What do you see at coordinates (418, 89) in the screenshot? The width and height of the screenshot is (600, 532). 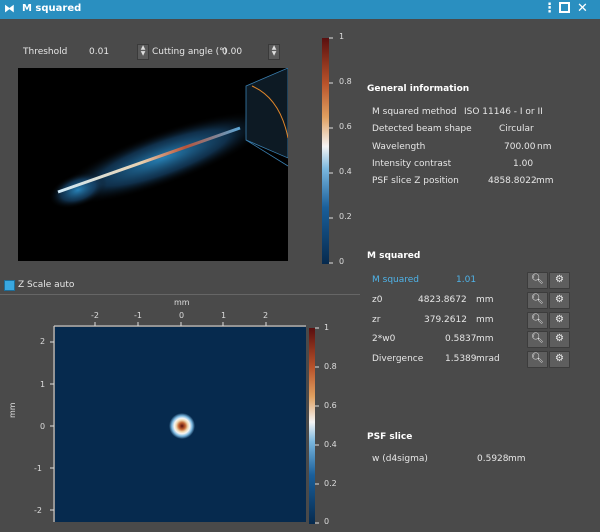 I see `general-info-header: General information` at bounding box center [418, 89].